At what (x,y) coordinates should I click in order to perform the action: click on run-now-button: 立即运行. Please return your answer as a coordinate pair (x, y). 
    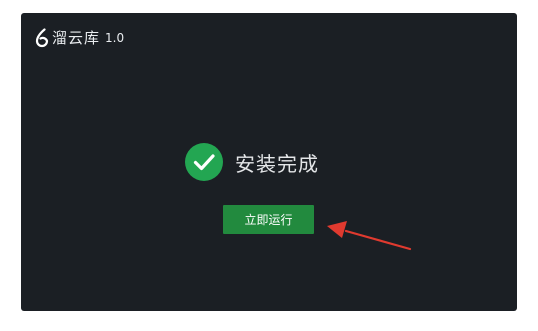
    Looking at the image, I should click on (268, 219).